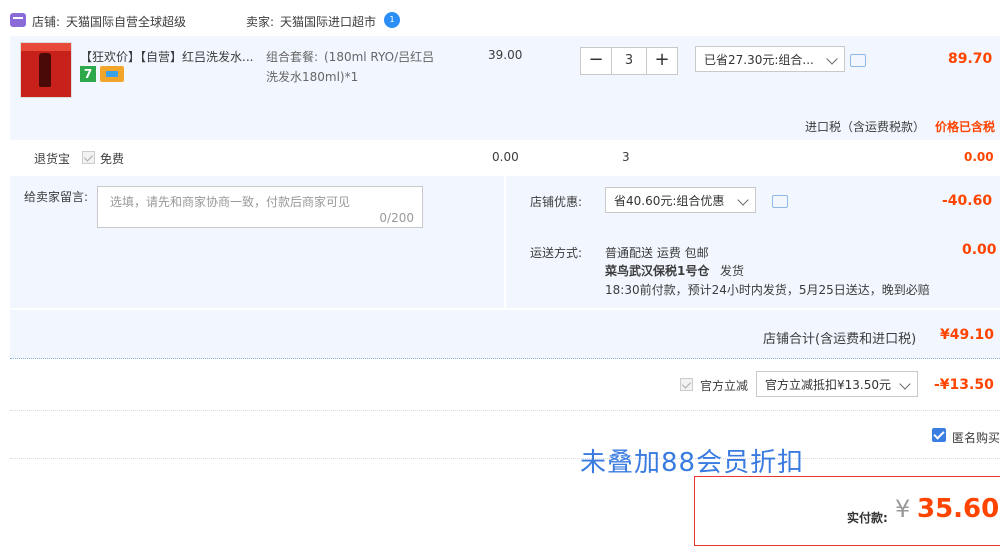  I want to click on payment-summary-box: 实付款: ¥ 35.60, so click(847, 511).